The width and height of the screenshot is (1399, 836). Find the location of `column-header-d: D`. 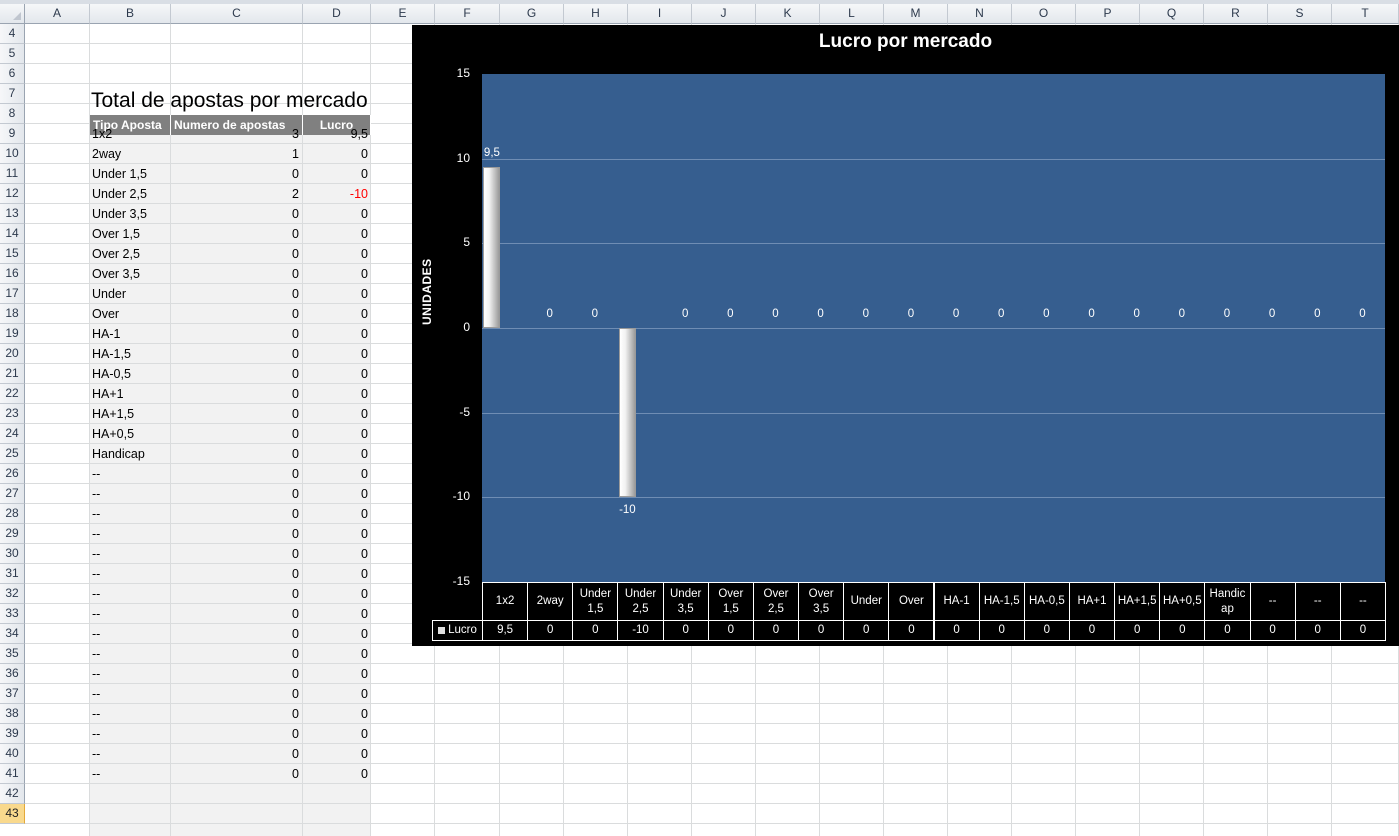

column-header-d: D is located at coordinates (337, 14).